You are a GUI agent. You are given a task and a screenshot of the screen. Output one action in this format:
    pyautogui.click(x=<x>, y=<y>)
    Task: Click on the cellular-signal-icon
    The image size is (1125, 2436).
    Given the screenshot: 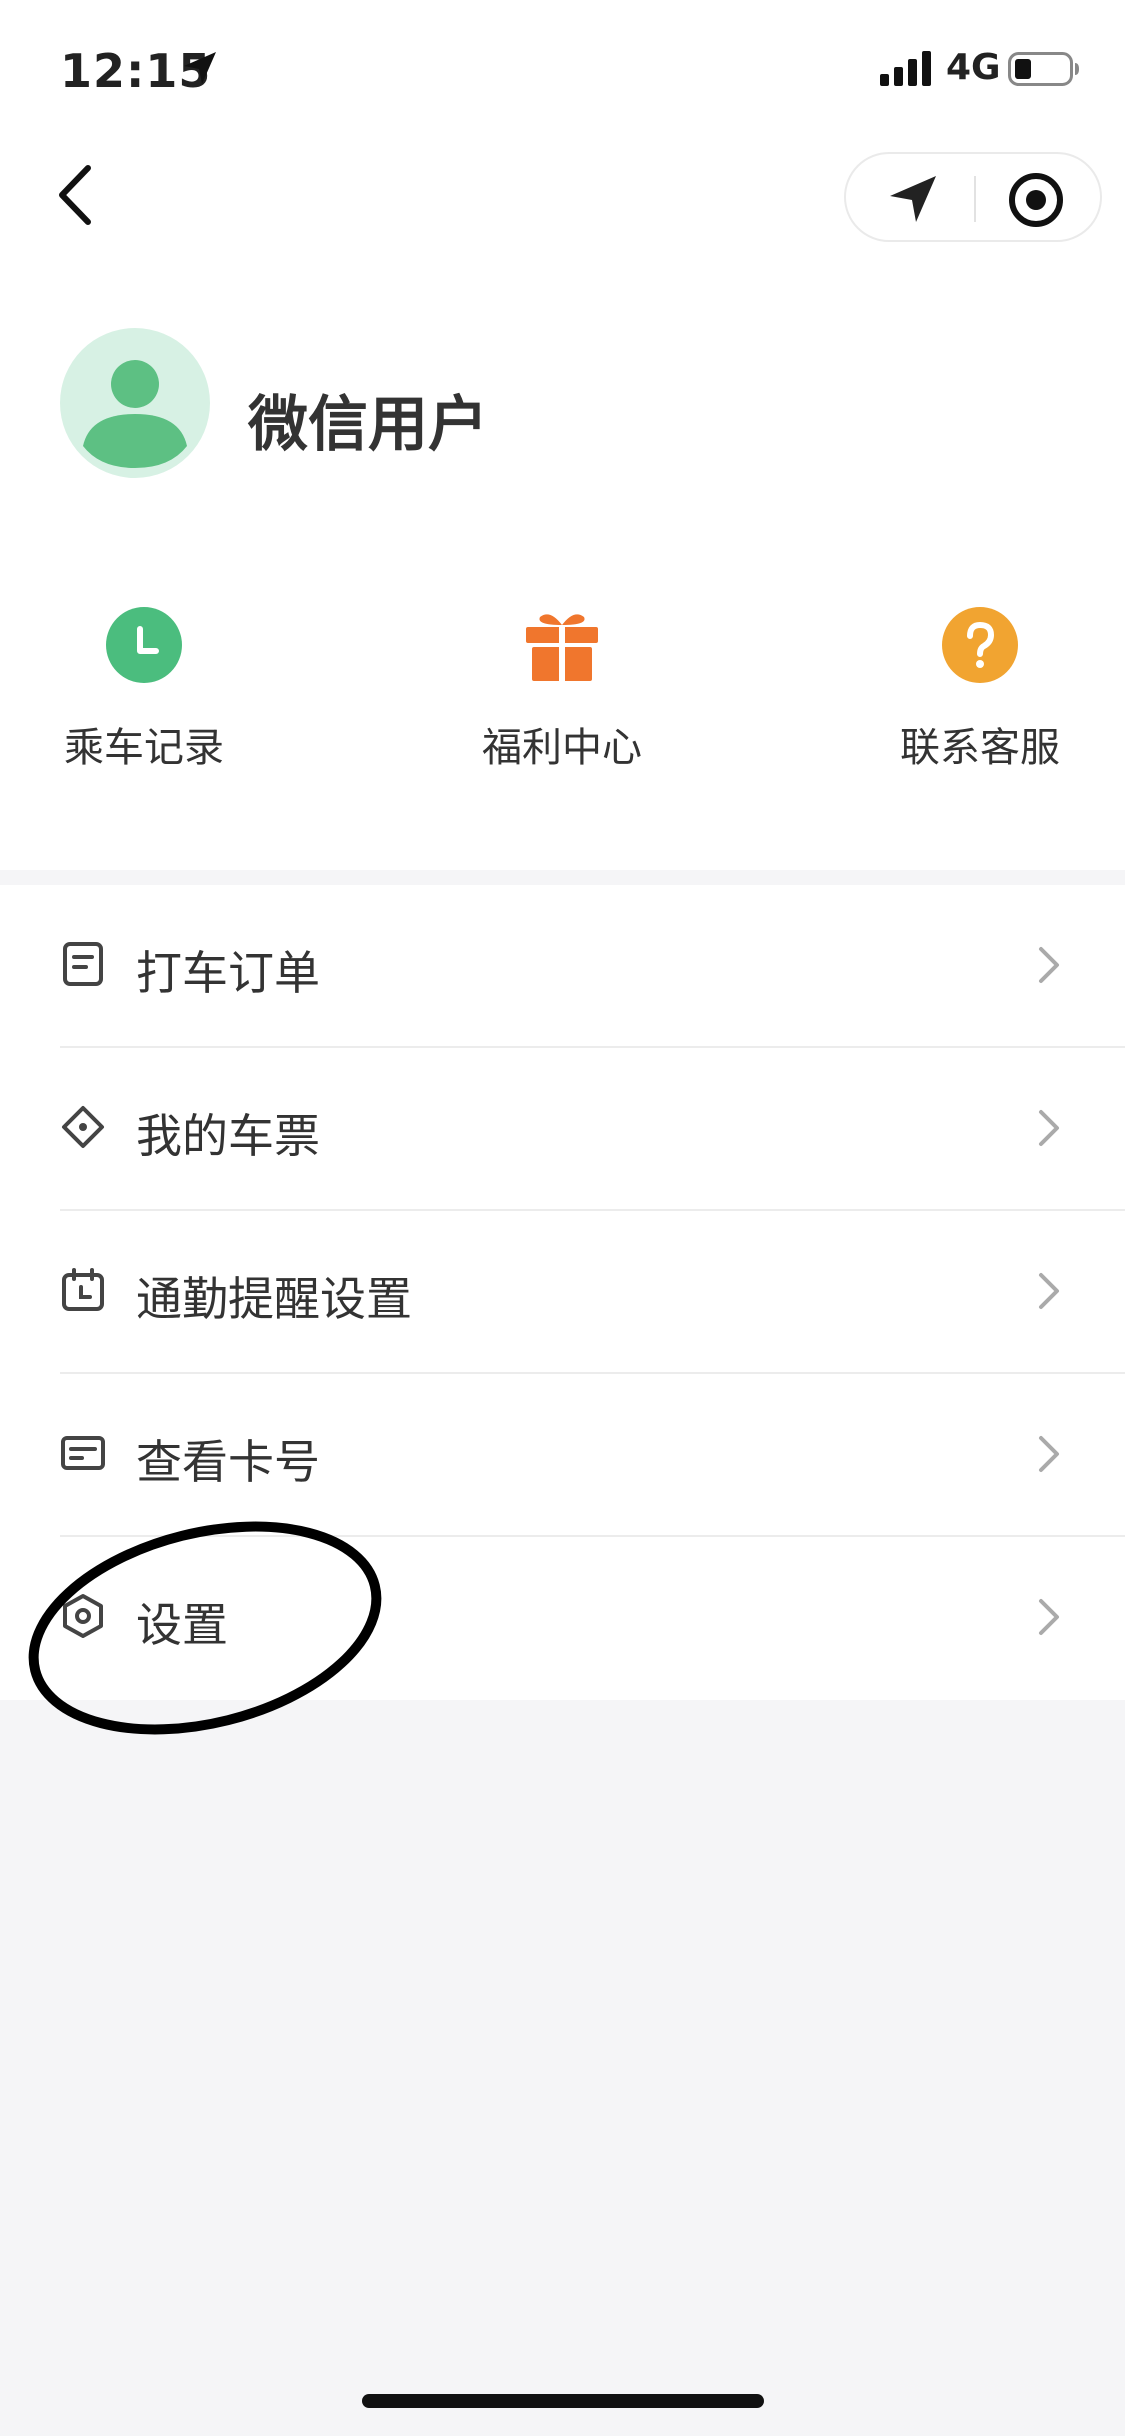 What is the action you would take?
    pyautogui.click(x=905, y=68)
    